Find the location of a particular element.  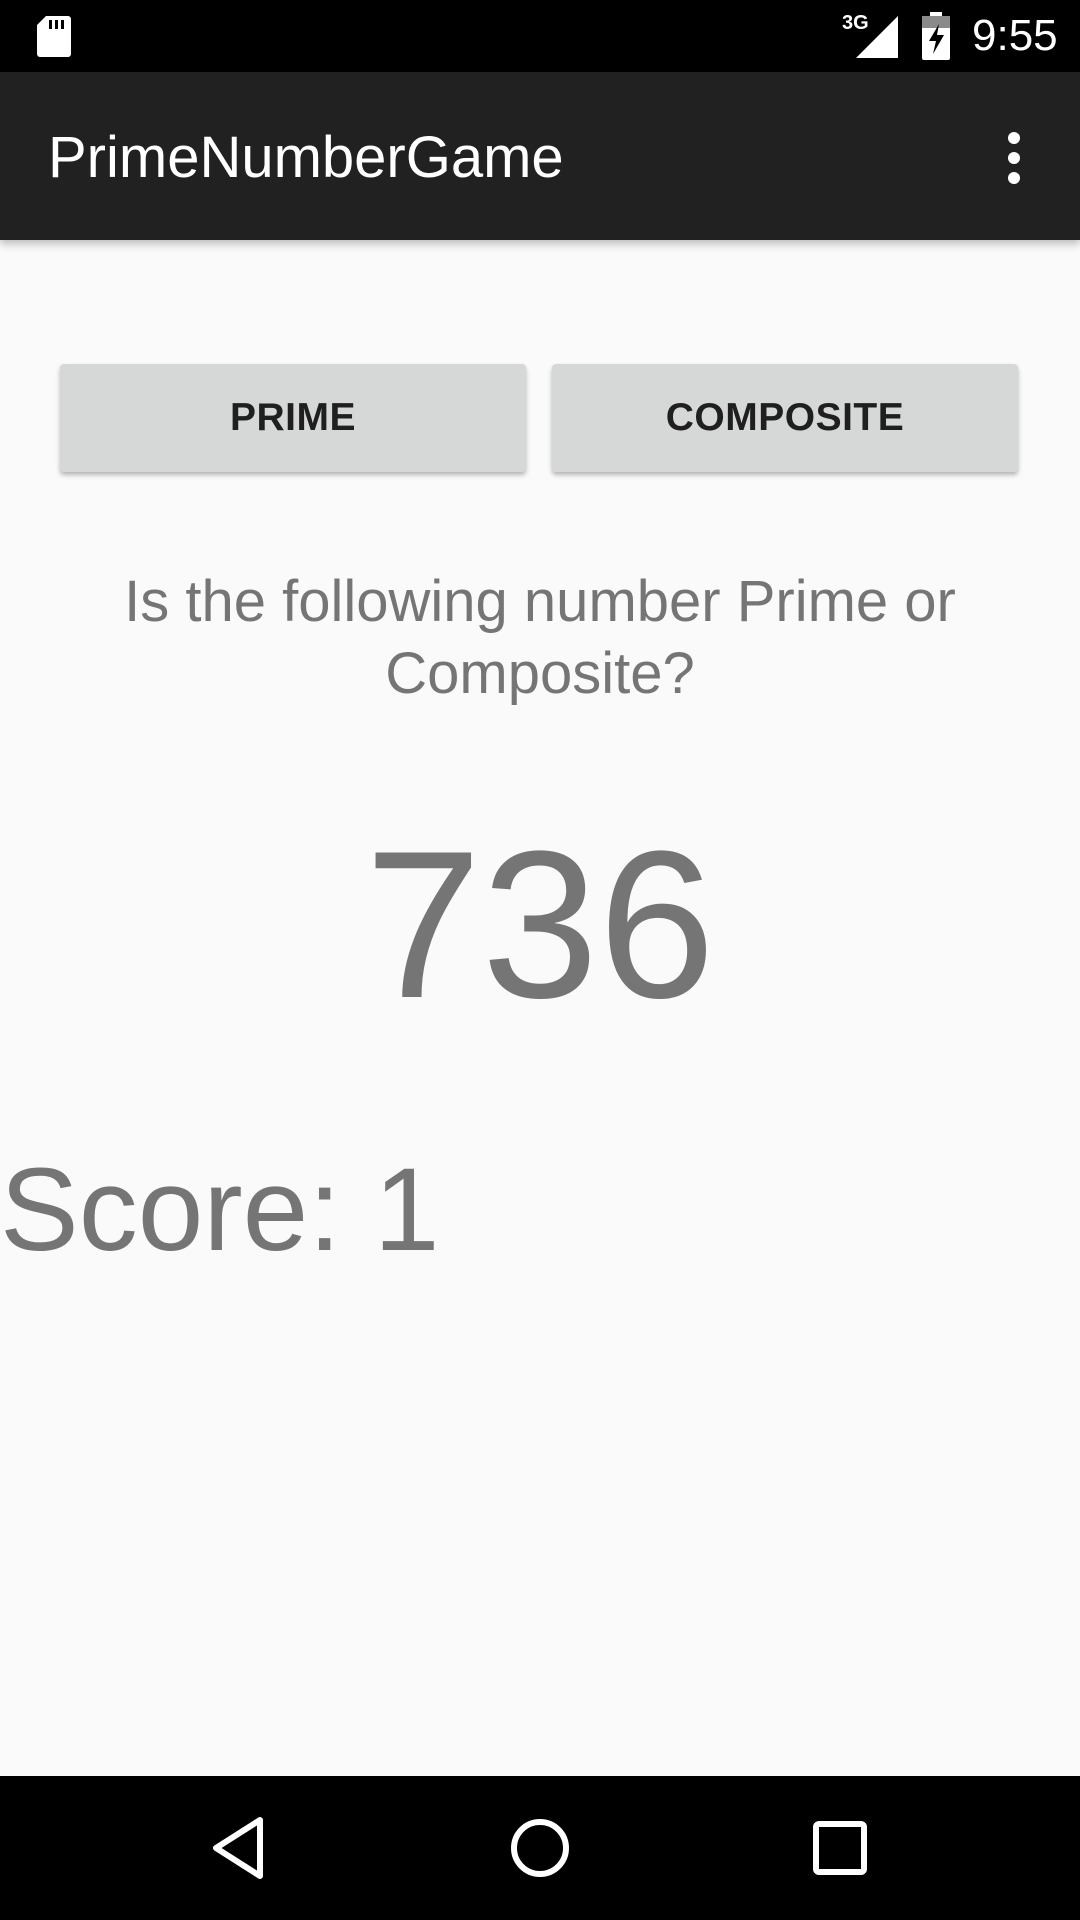

navigation-bar is located at coordinates (540, 1848).